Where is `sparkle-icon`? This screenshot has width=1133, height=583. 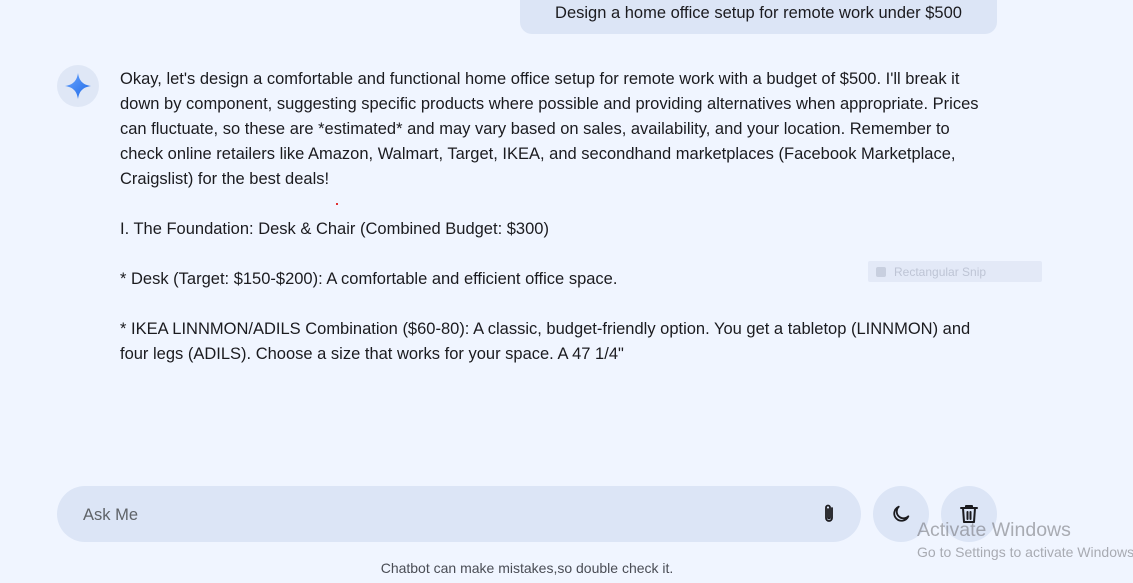 sparkle-icon is located at coordinates (78, 86).